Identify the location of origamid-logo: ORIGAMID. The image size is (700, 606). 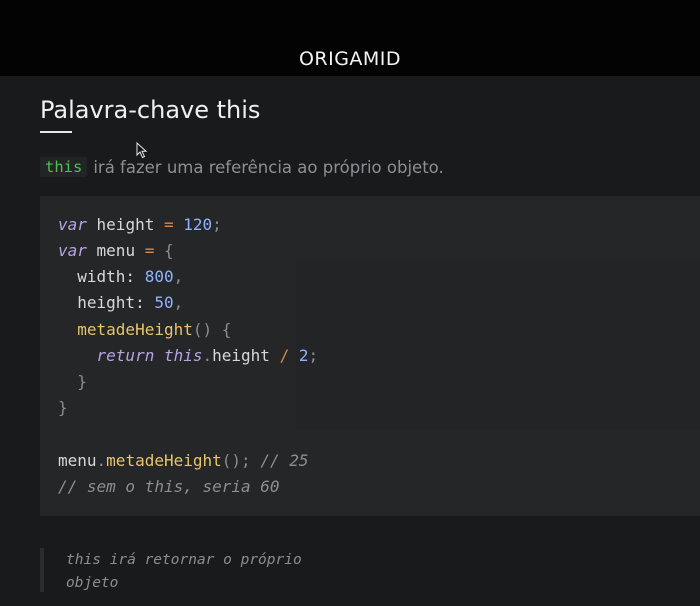
(350, 59).